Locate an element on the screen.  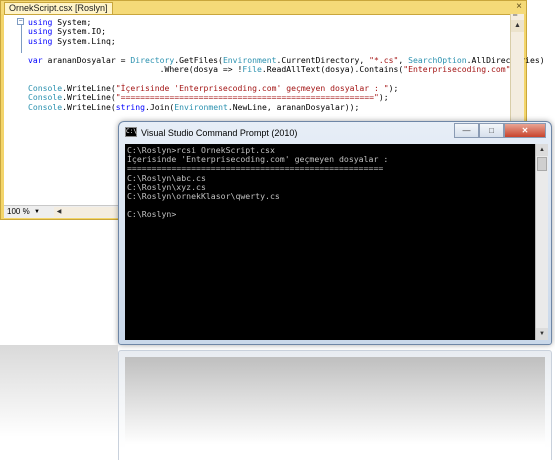
editor-tab-title: OrnekScript.csx [Roslyn] is located at coordinates (58, 8).